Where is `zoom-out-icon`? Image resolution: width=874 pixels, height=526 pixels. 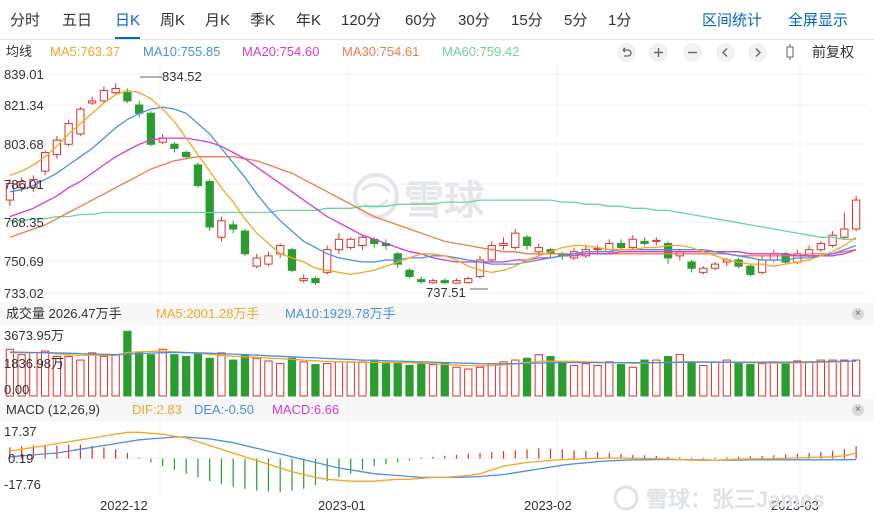 zoom-out-icon is located at coordinates (692, 52).